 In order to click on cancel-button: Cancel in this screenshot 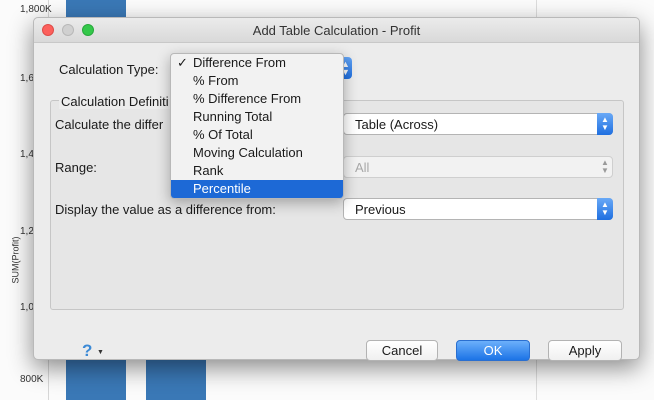, I will do `click(402, 350)`.